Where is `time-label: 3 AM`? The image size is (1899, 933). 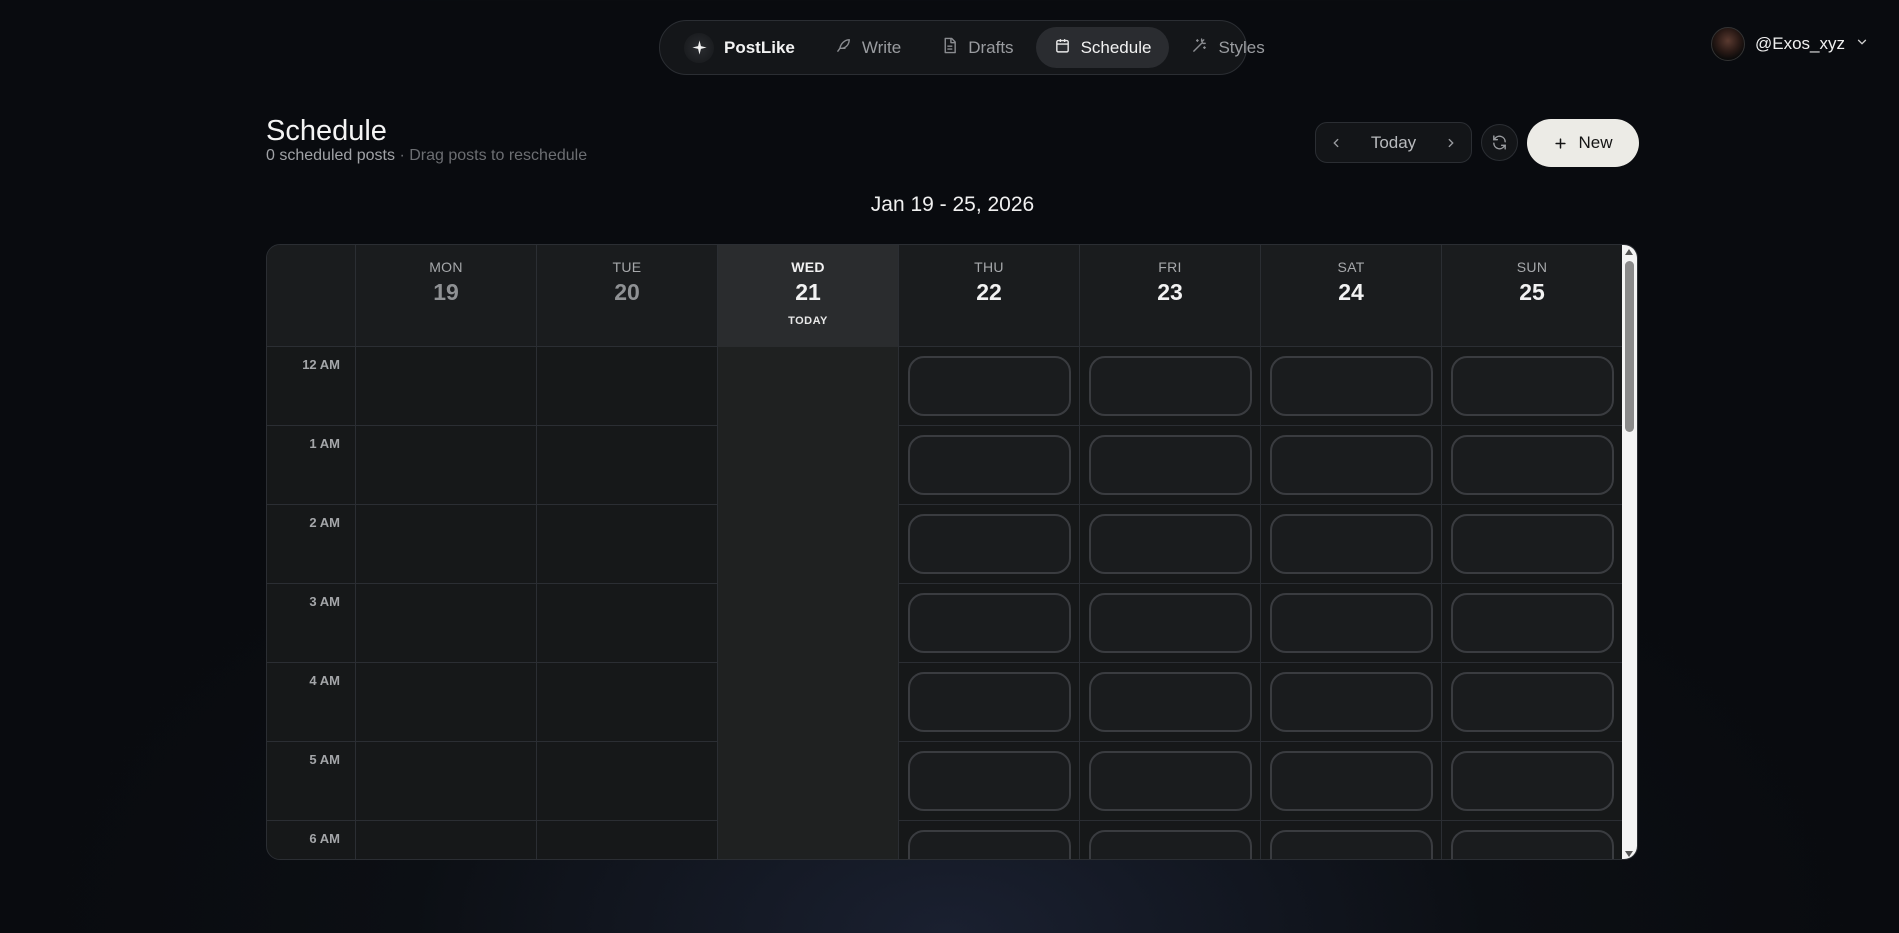
time-label: 3 AM is located at coordinates (324, 601).